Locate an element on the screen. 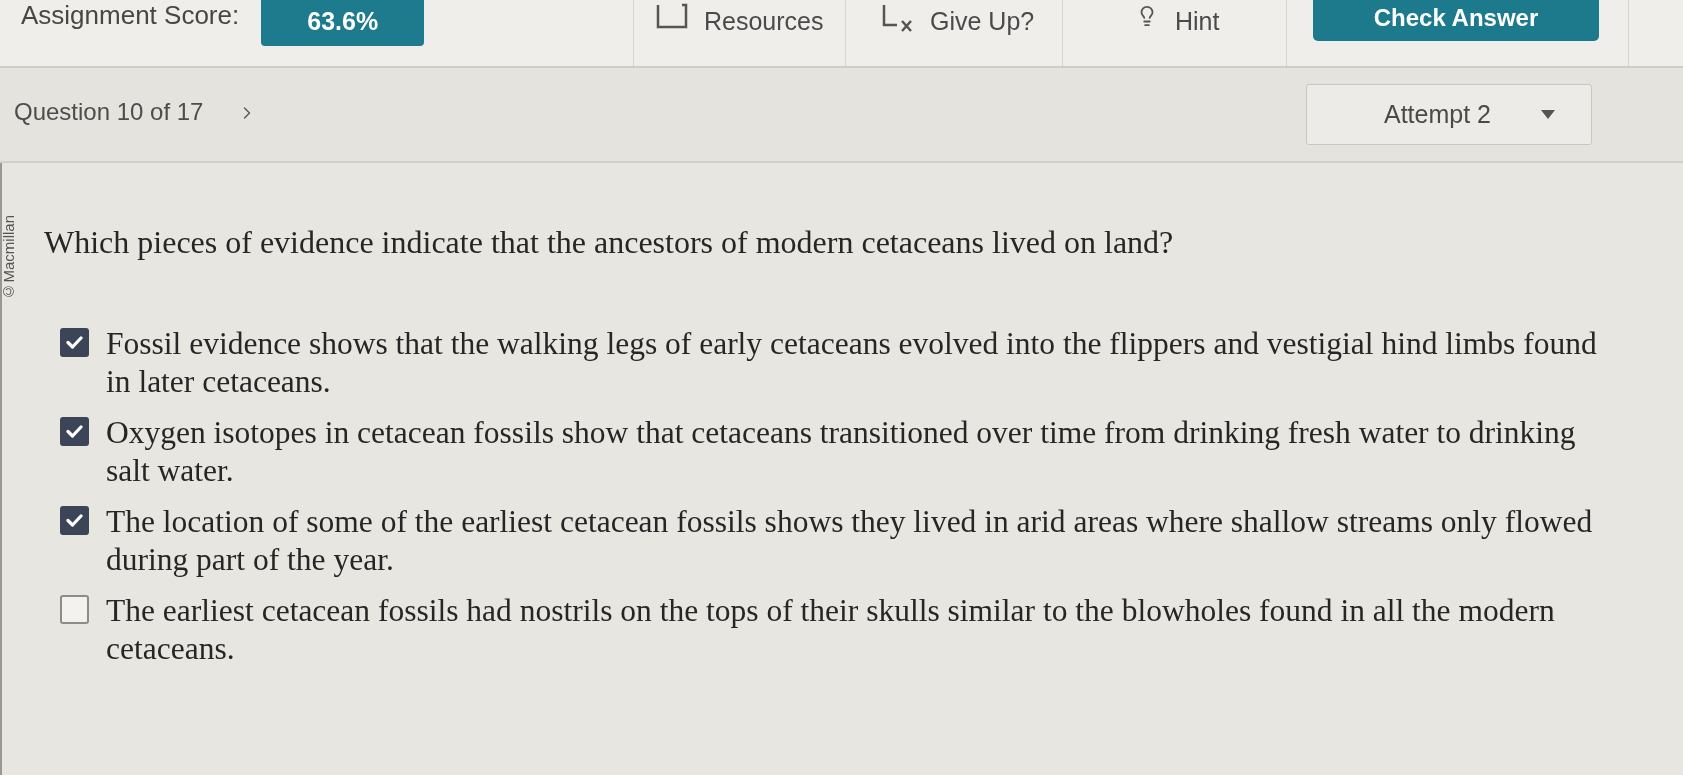 The height and width of the screenshot is (775, 1683). answer-option-text: The earliest cetacean fossils had nostrils on the tops of their skulls similar to the blowholes found in all the modern cetaceans. is located at coordinates (831, 630).